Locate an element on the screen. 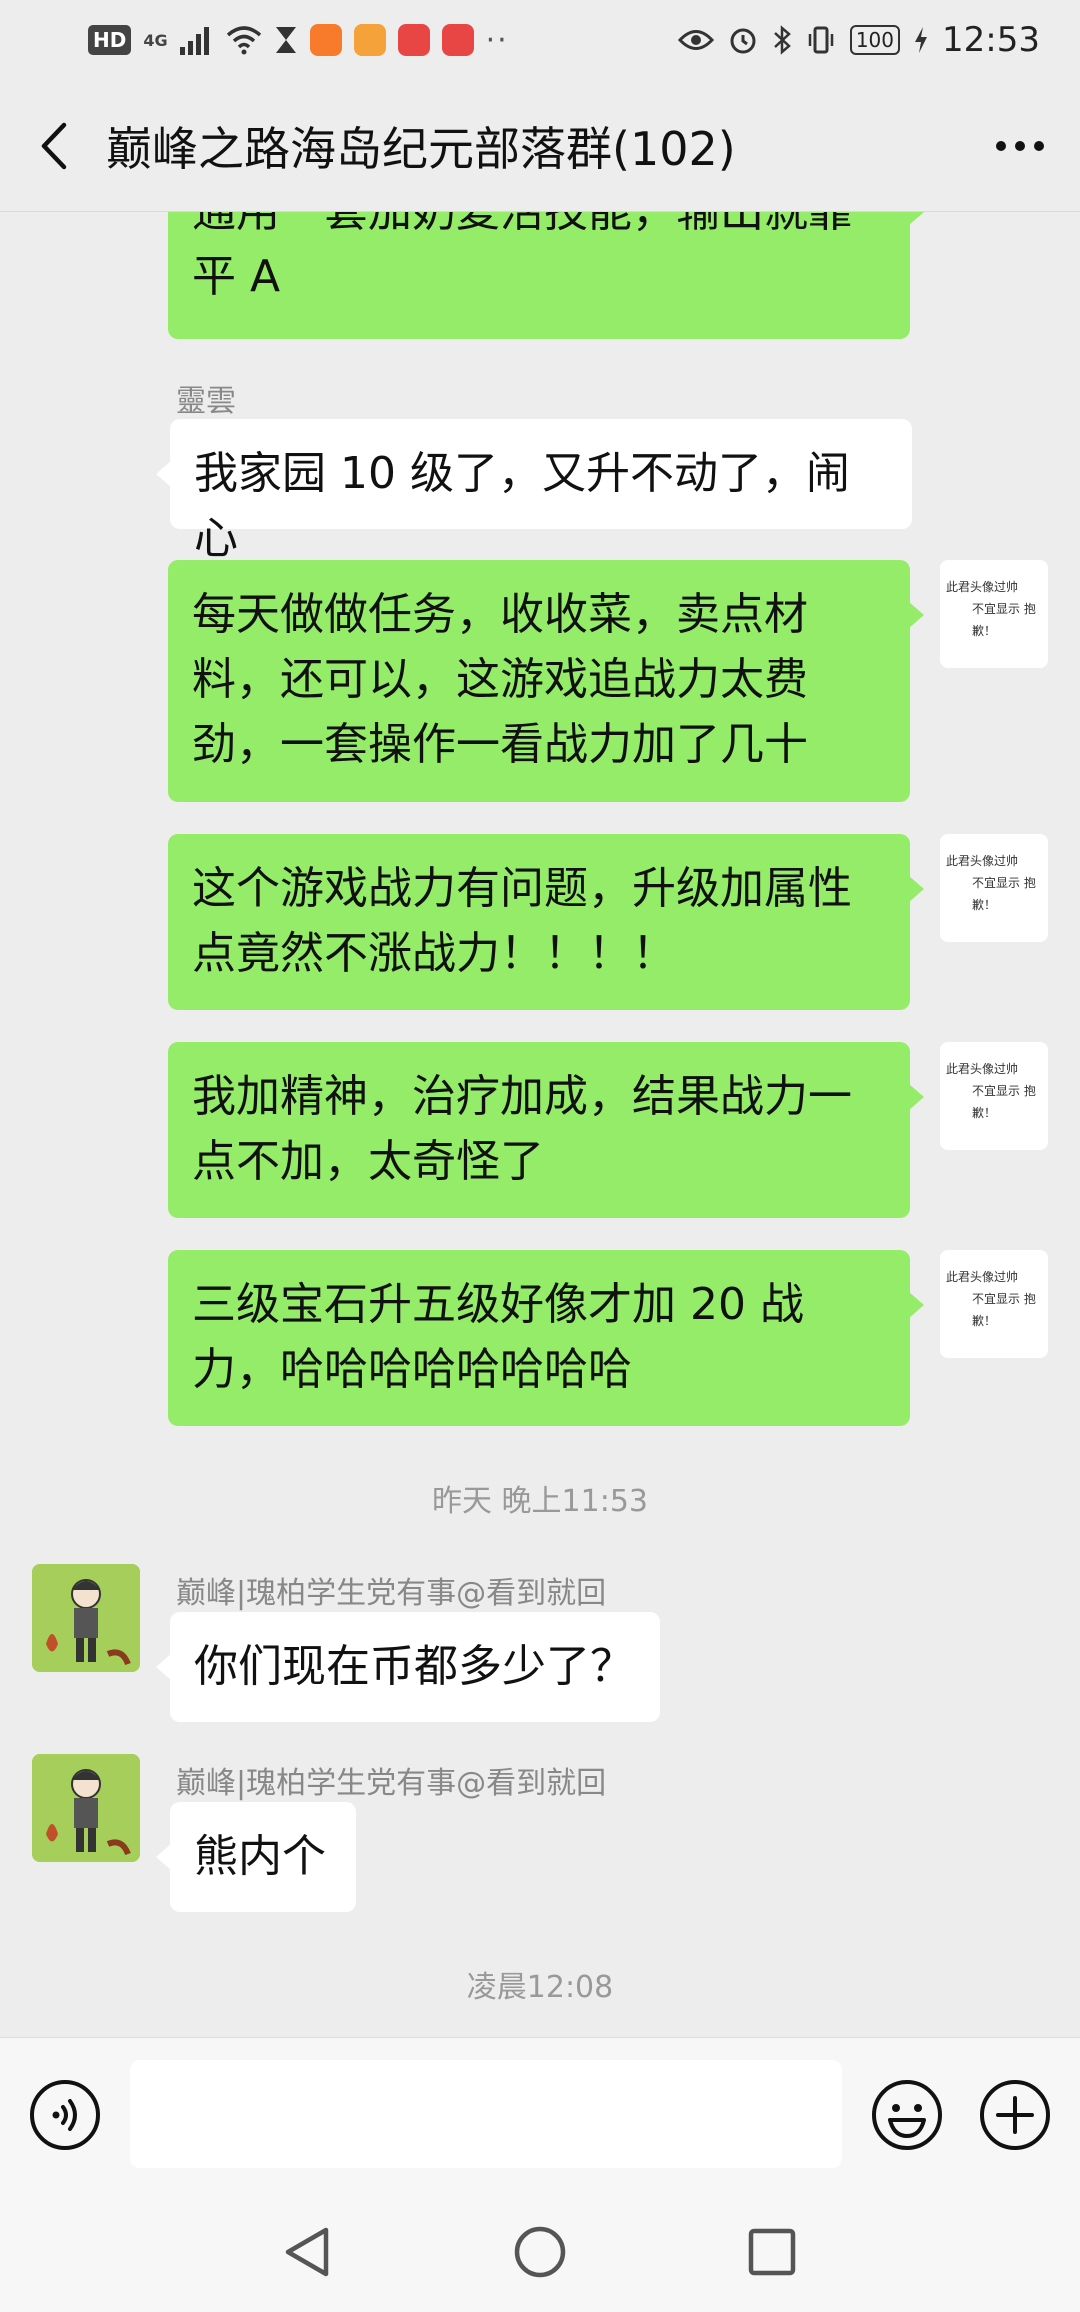 The image size is (1080, 2312). plus-icon is located at coordinates (1015, 2115).